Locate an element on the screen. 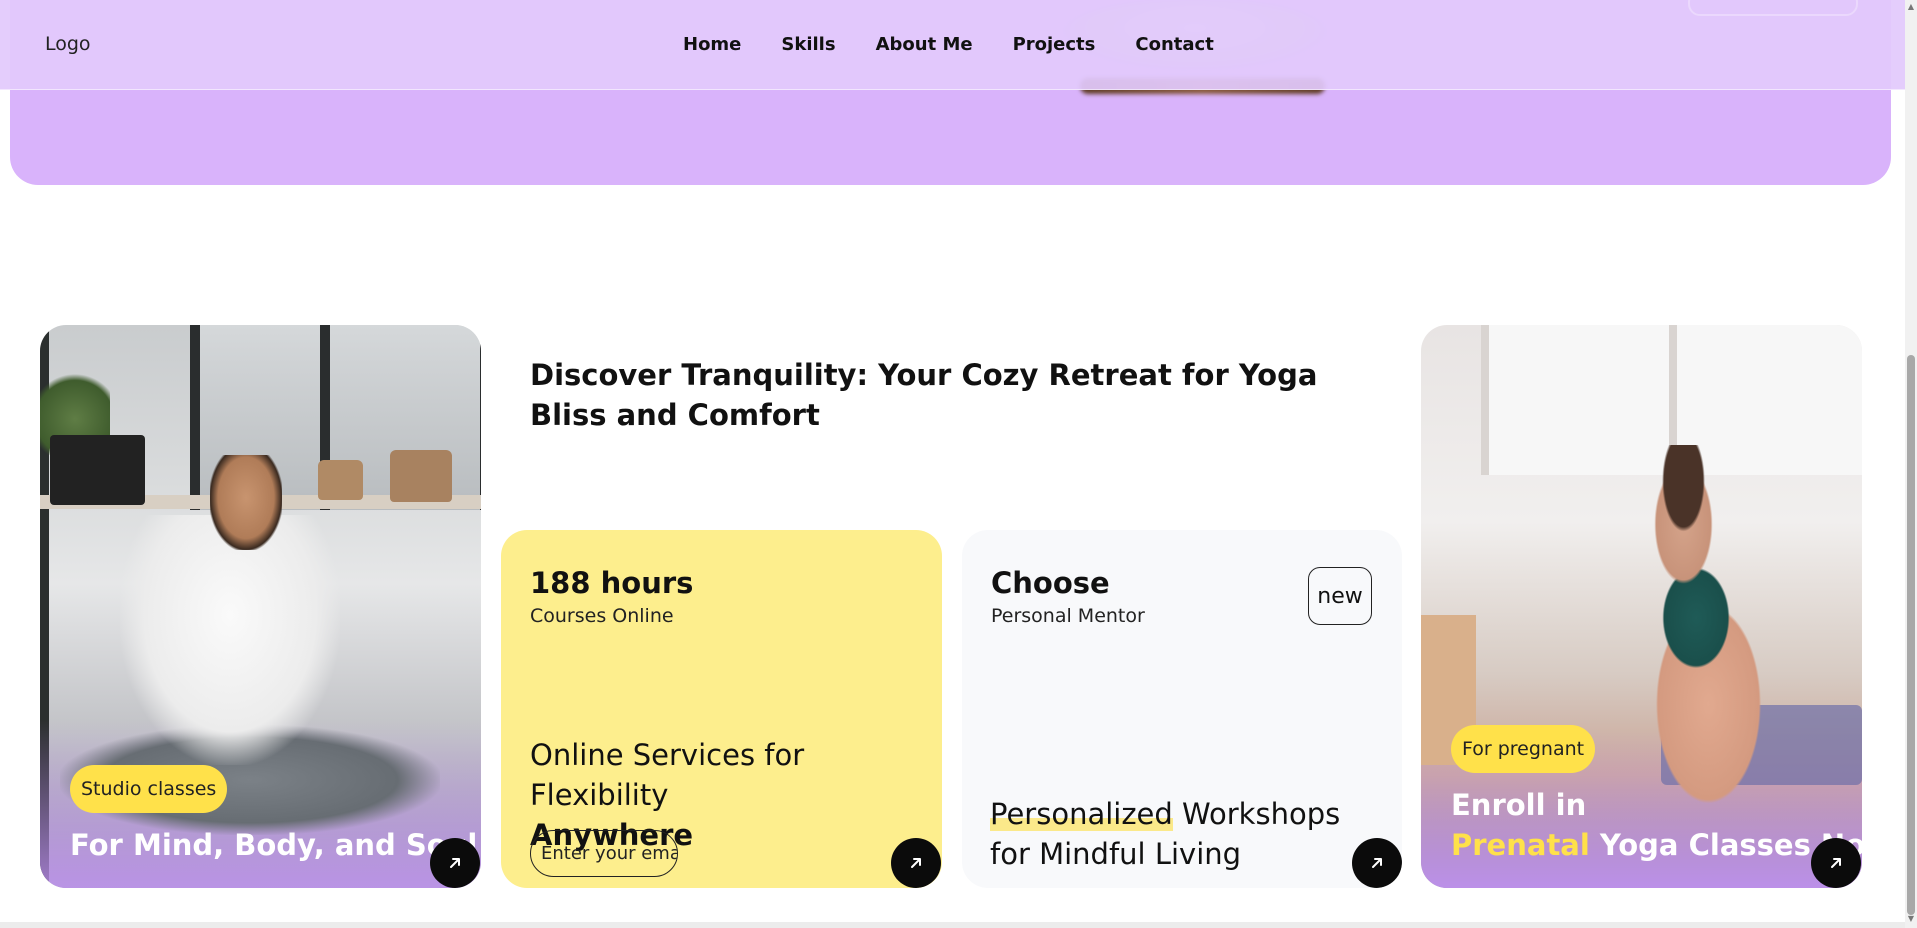  scrollbar-thumb is located at coordinates (1911, 635).